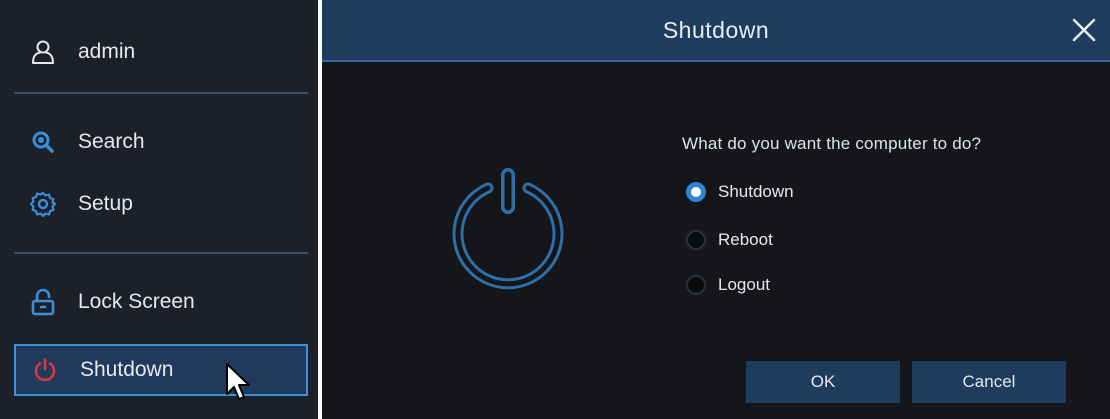  Describe the element at coordinates (43, 302) in the screenshot. I see `lock-icon` at that location.